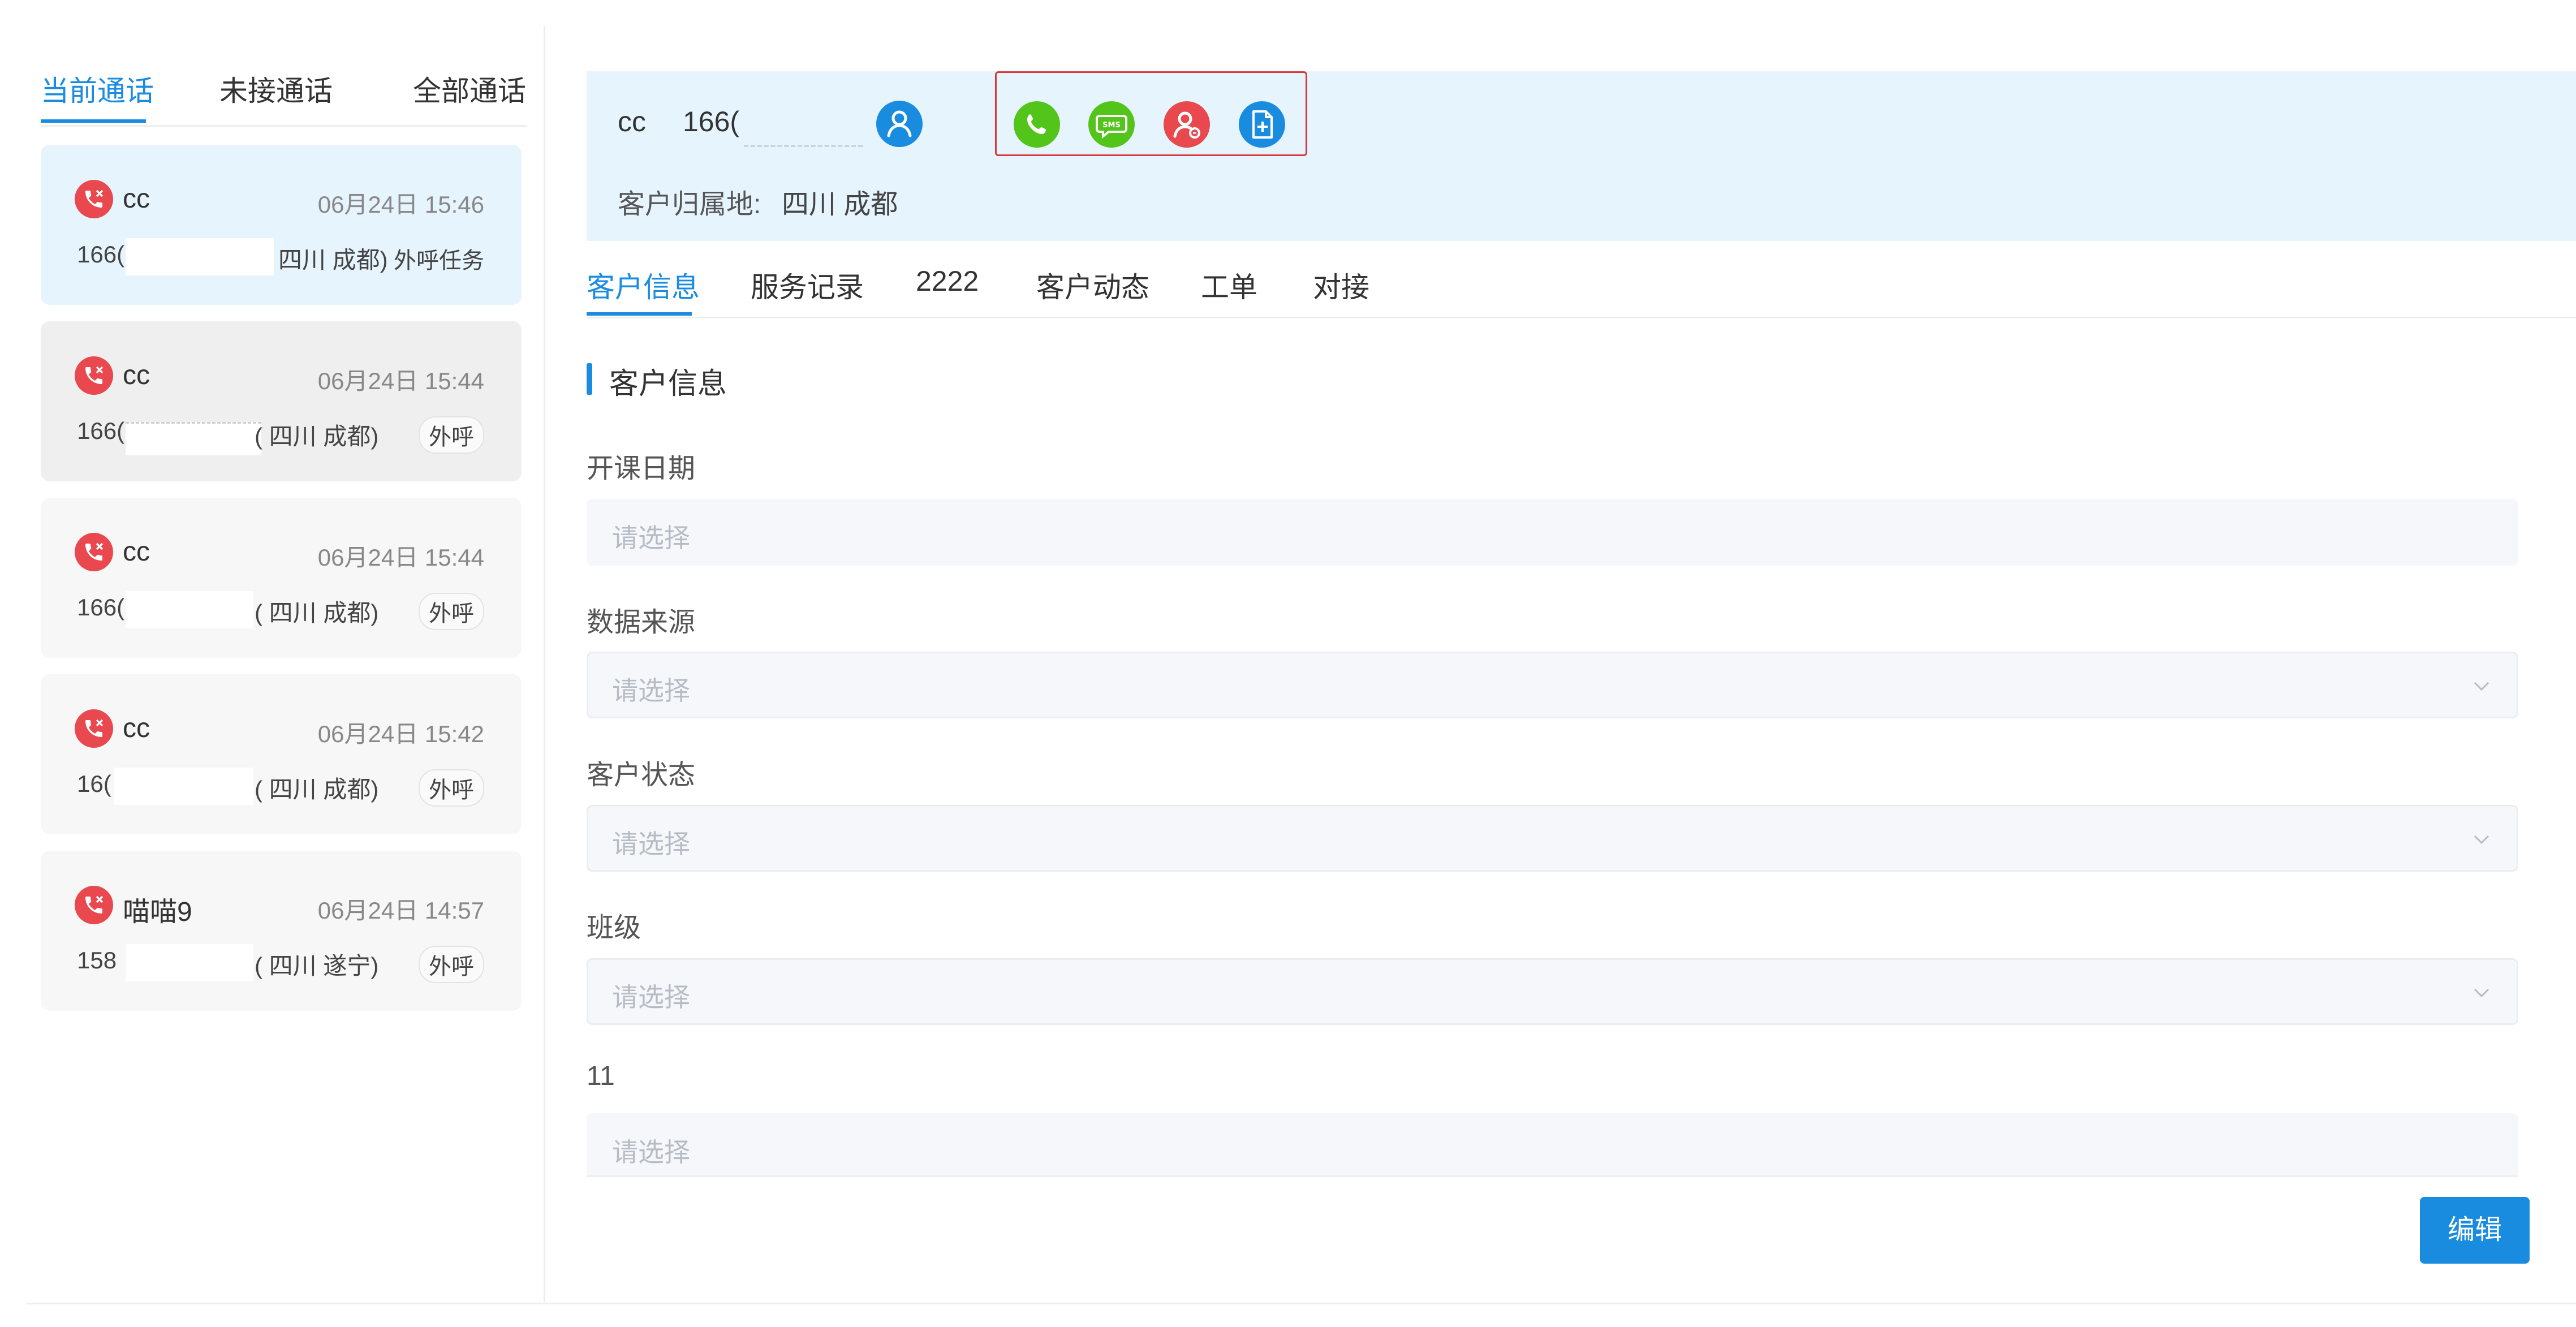 The height and width of the screenshot is (1327, 2576). Describe the element at coordinates (1229, 285) in the screenshot. I see `tab-work-order: 工单` at that location.